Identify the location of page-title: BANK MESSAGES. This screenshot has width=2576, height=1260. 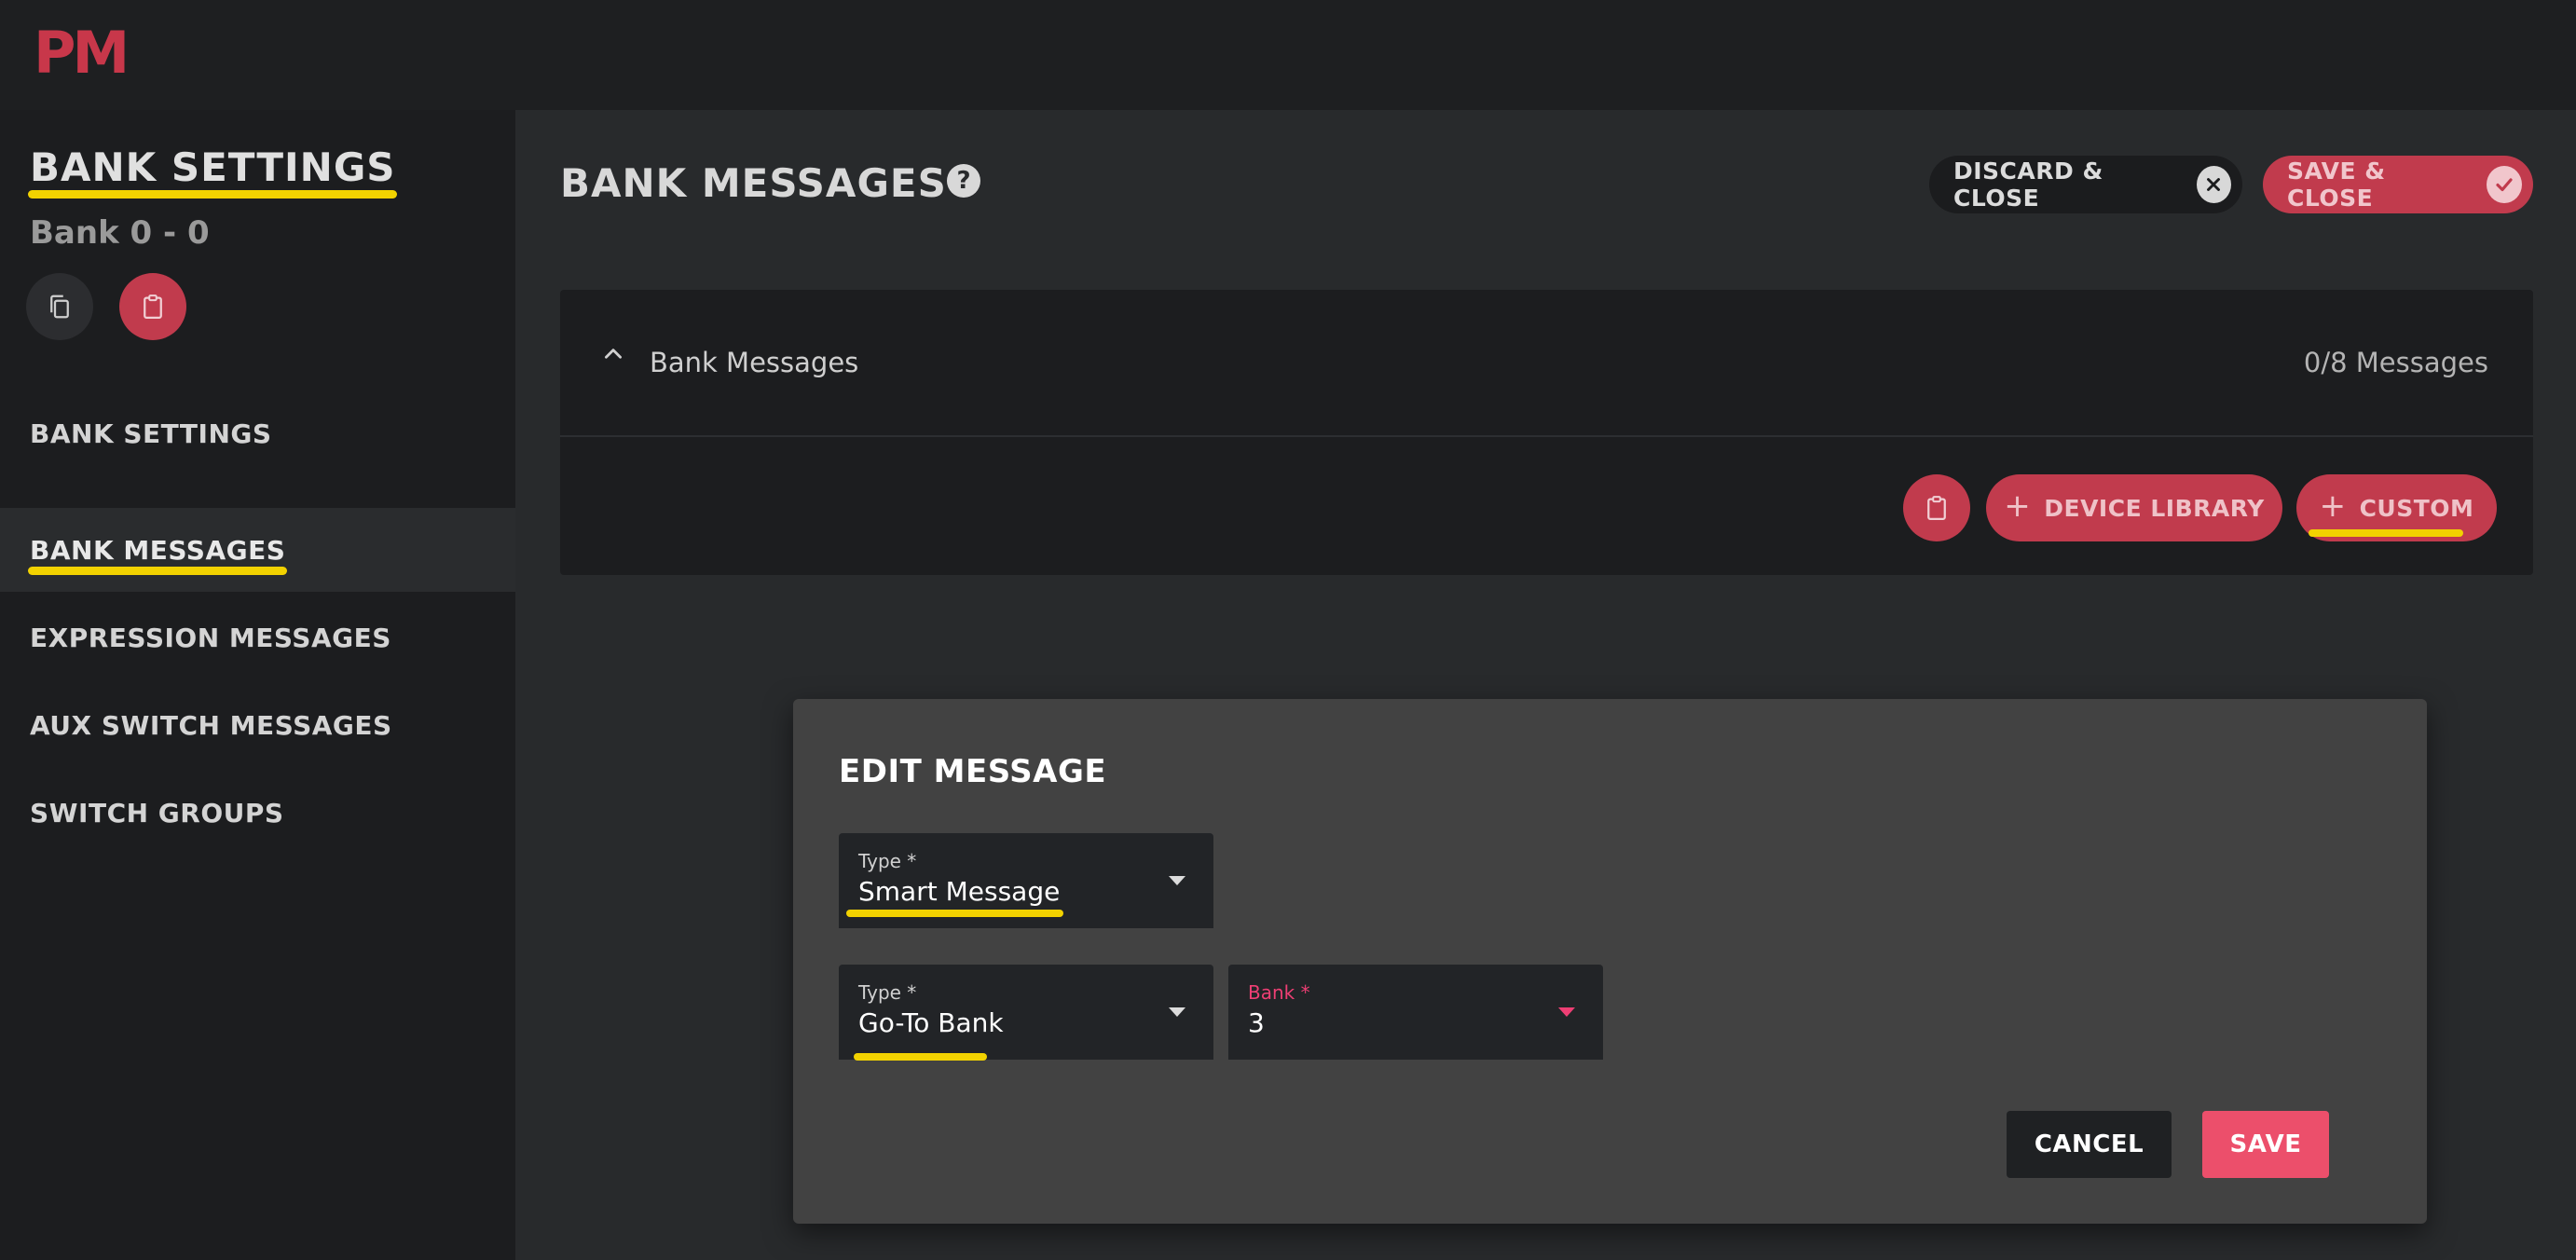
(753, 183).